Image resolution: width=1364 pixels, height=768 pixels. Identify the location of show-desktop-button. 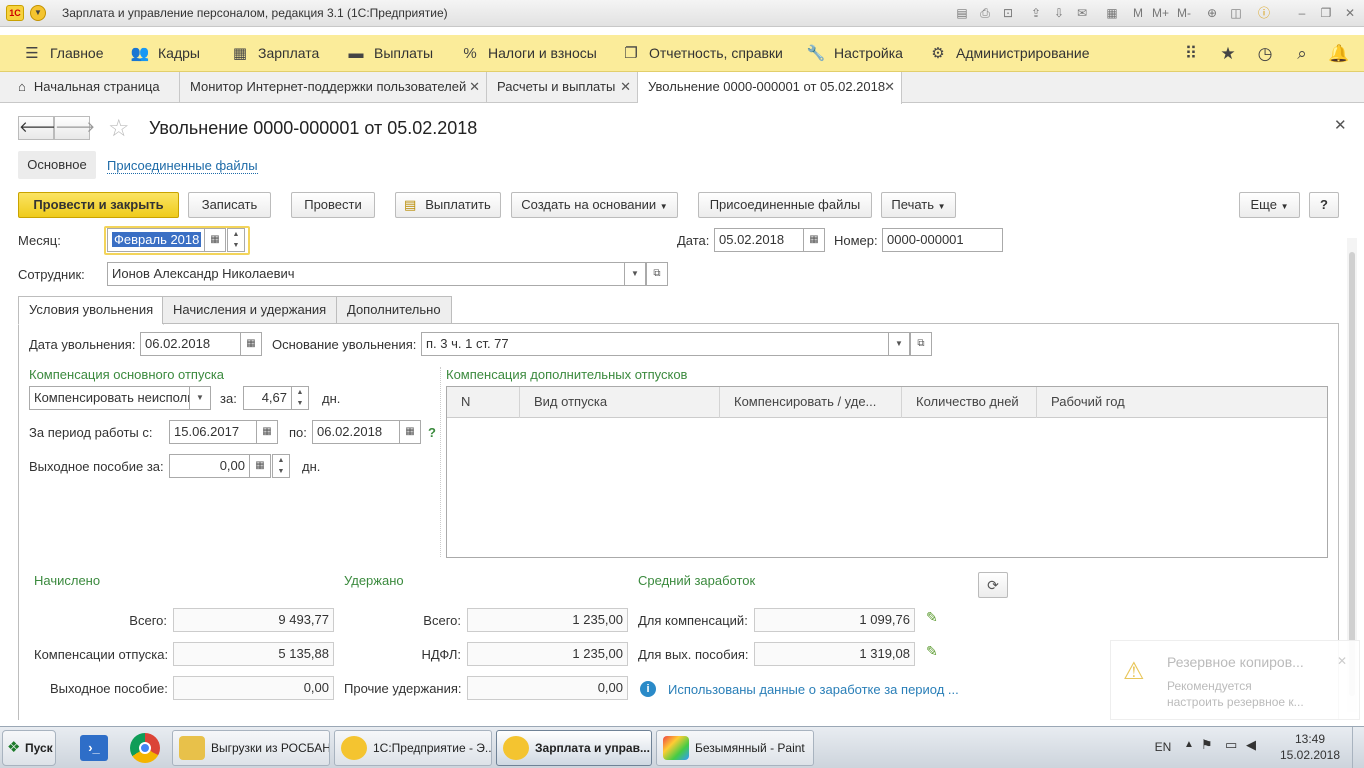
(1358, 747).